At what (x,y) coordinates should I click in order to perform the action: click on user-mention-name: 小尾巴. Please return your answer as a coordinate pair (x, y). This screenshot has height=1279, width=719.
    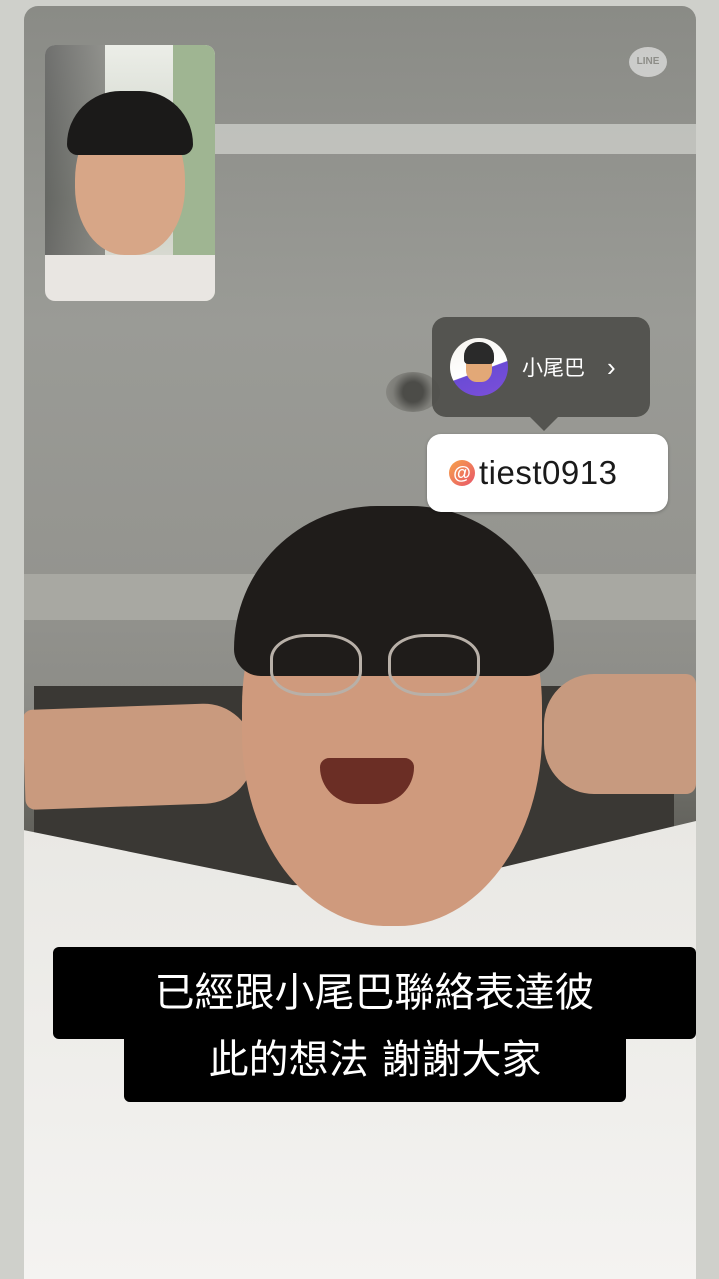
    Looking at the image, I should click on (553, 368).